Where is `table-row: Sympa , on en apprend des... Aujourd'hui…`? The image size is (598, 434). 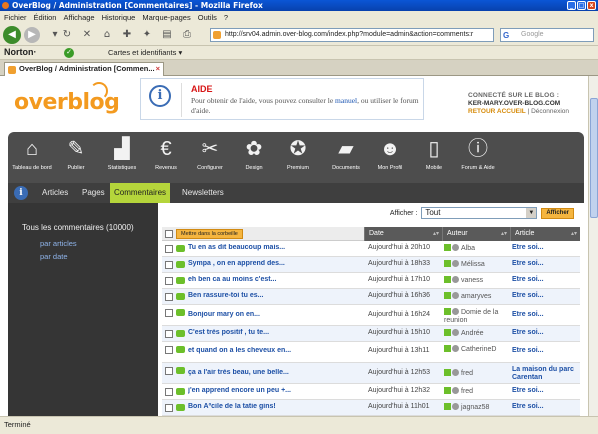 table-row: Sympa , on en apprend des... Aujourd'hui… is located at coordinates (371, 265).